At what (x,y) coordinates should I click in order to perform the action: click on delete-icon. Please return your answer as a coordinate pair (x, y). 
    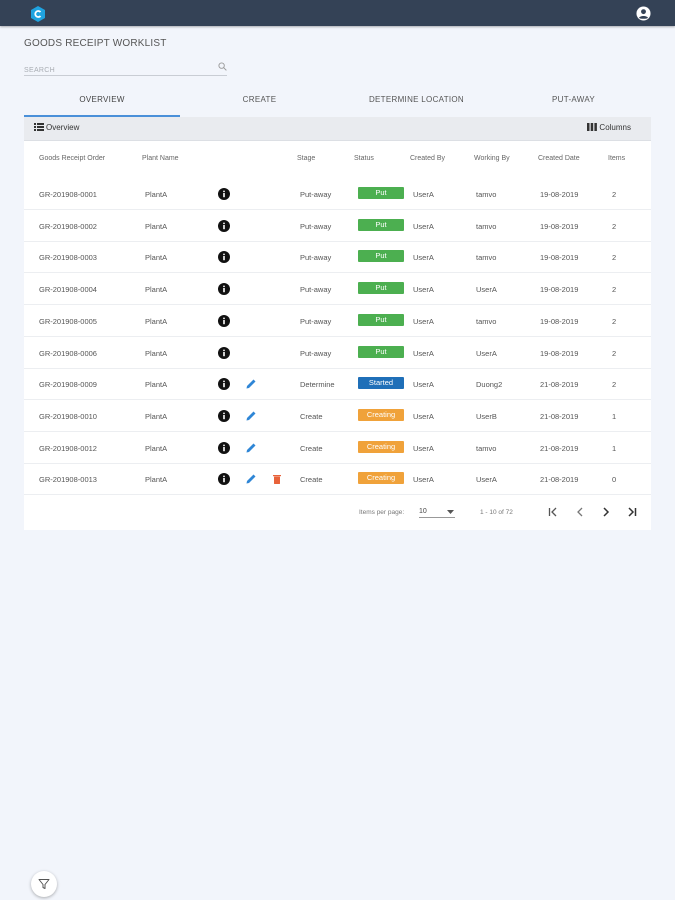
    Looking at the image, I should click on (277, 479).